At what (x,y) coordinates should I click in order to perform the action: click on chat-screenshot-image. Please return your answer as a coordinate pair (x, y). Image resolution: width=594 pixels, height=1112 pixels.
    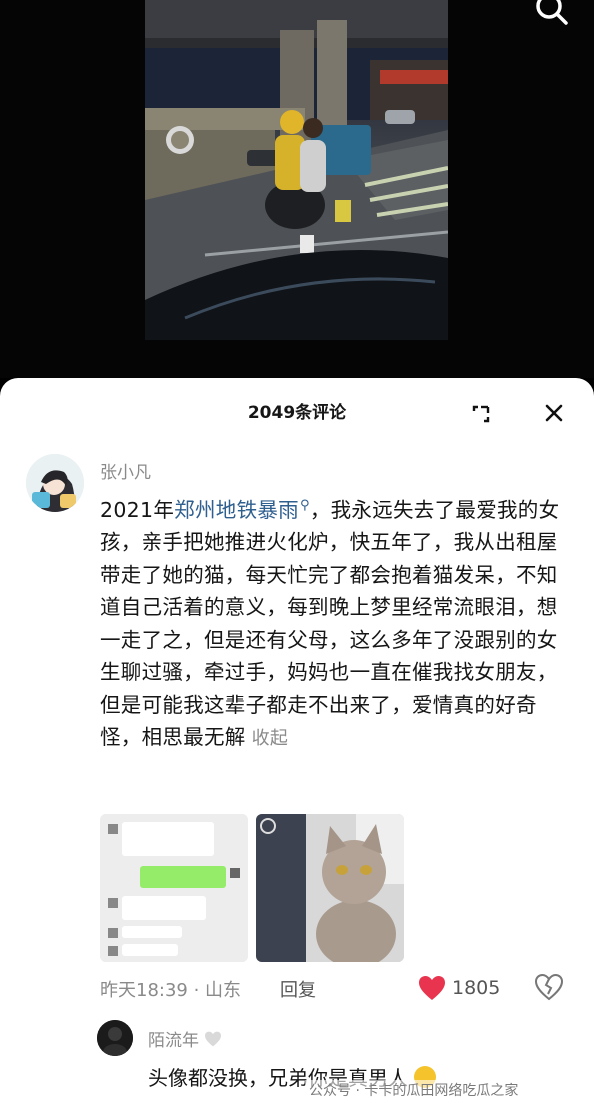
    Looking at the image, I should click on (174, 888).